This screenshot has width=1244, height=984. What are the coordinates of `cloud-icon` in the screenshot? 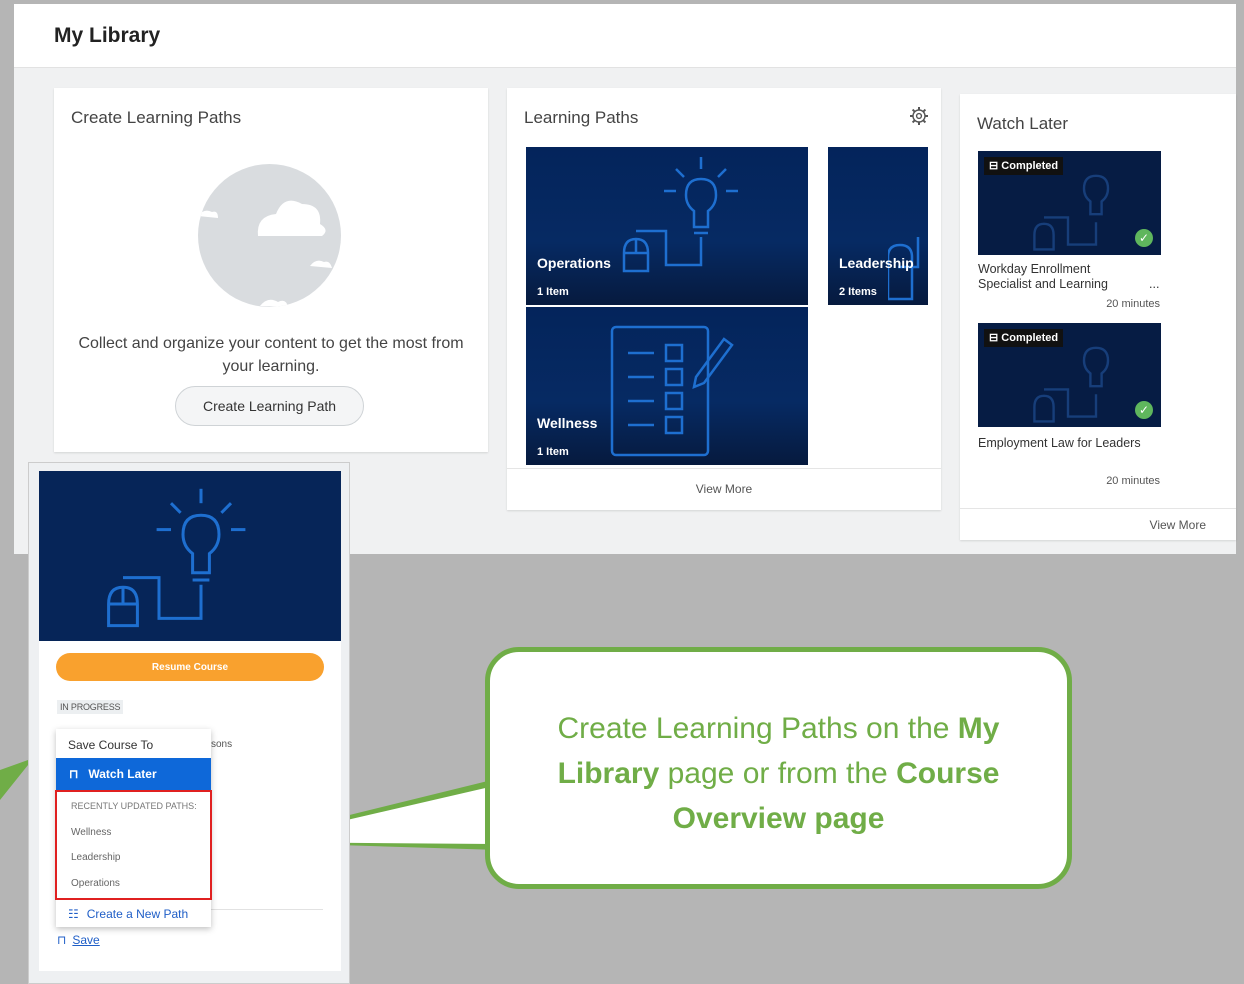 It's located at (269, 235).